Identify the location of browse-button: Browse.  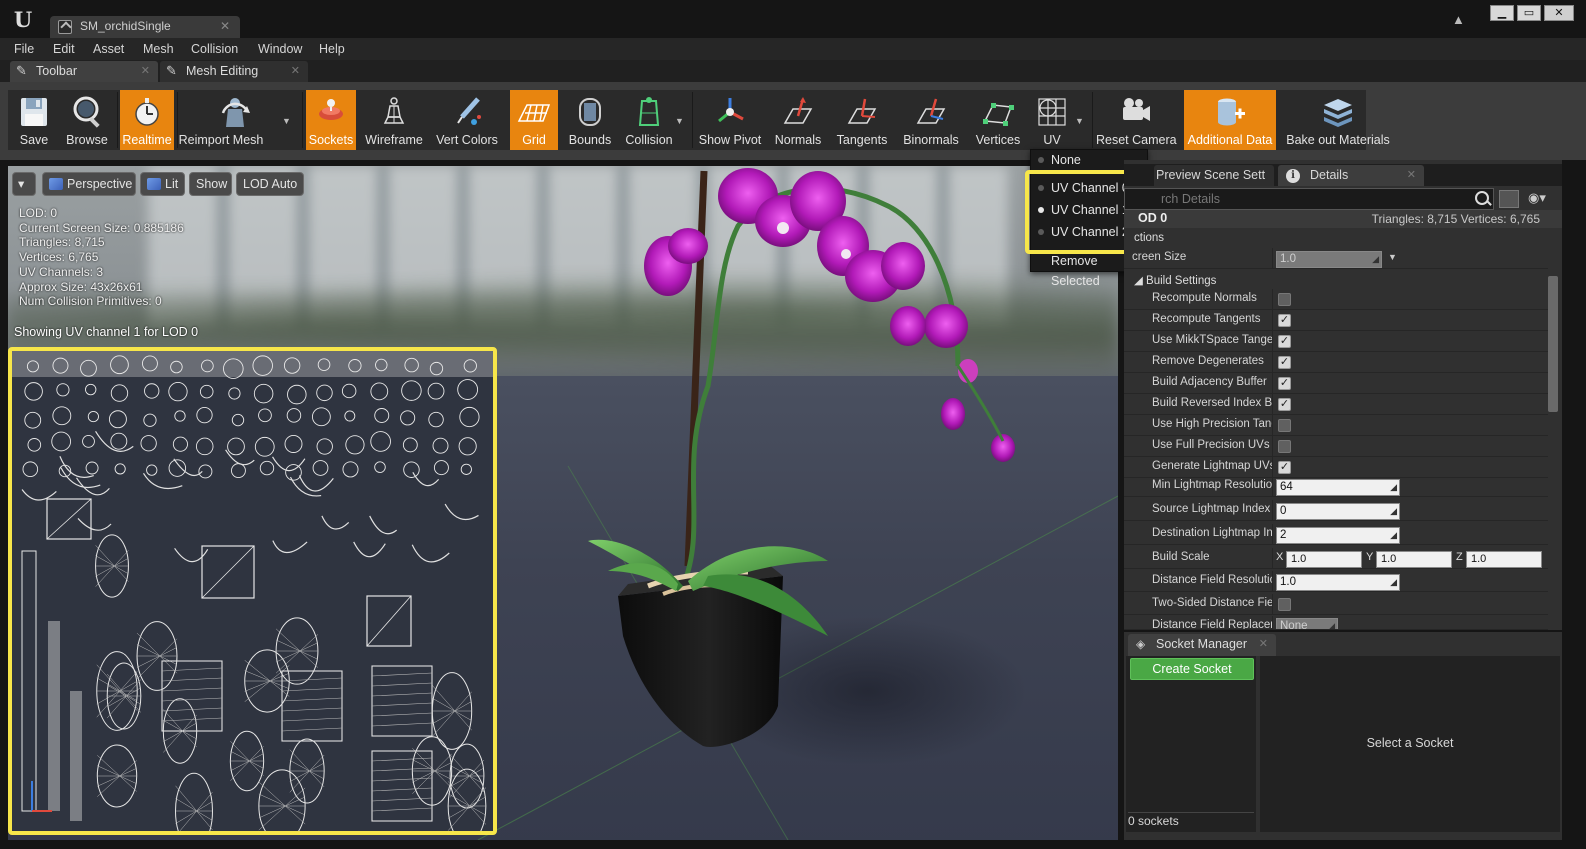
(87, 120).